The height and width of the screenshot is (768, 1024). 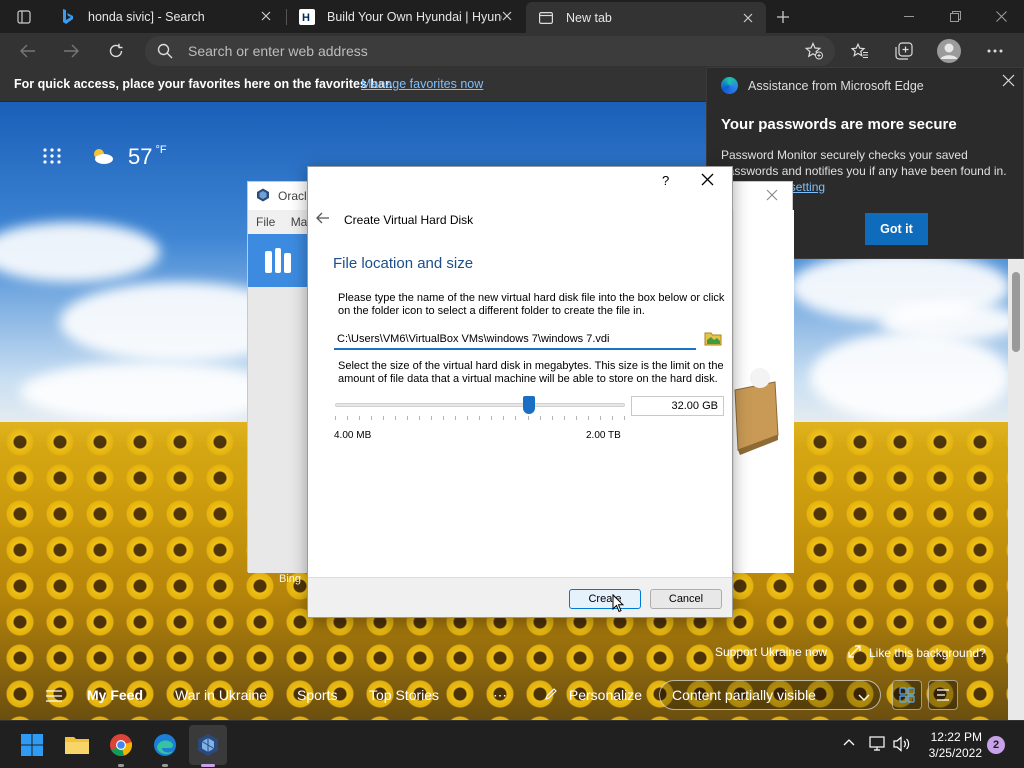 I want to click on manage-favorites-link: Manage favorites now, so click(x=422, y=84).